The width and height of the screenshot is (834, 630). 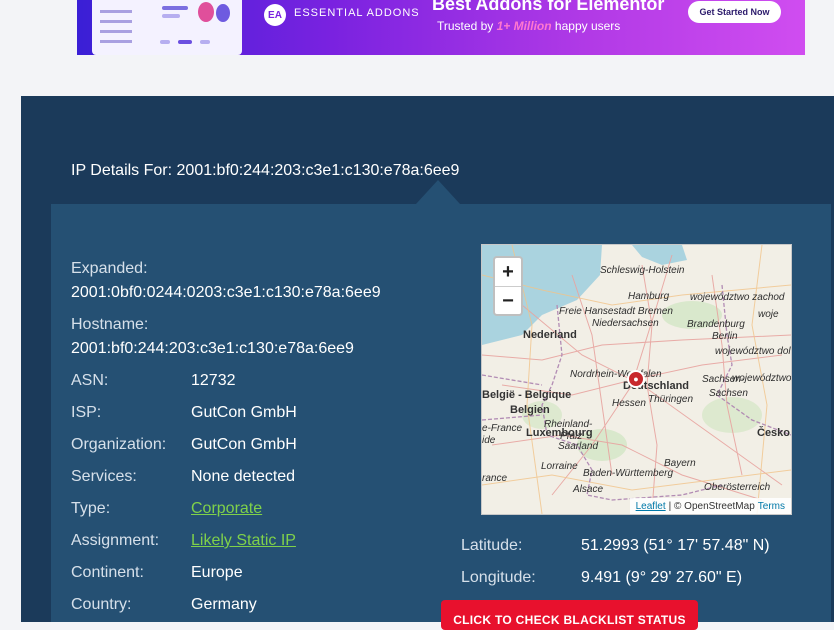 I want to click on country-value: Germany, so click(x=224, y=604).